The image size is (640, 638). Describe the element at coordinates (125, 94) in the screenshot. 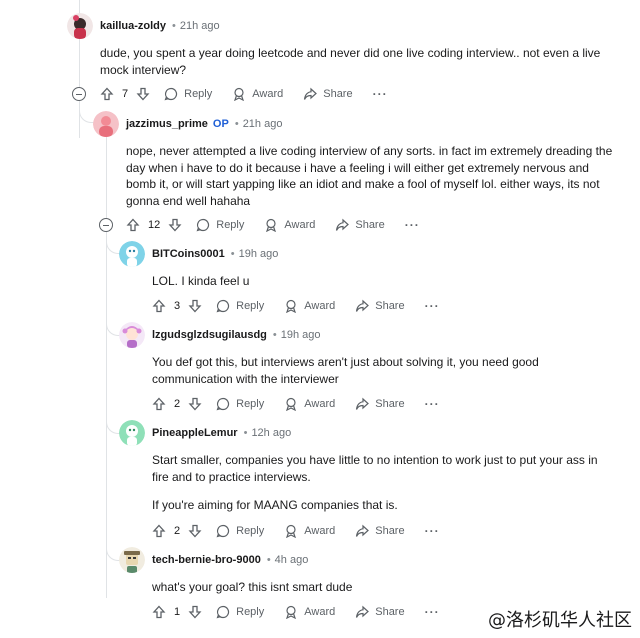

I see `vote-score: 7` at that location.